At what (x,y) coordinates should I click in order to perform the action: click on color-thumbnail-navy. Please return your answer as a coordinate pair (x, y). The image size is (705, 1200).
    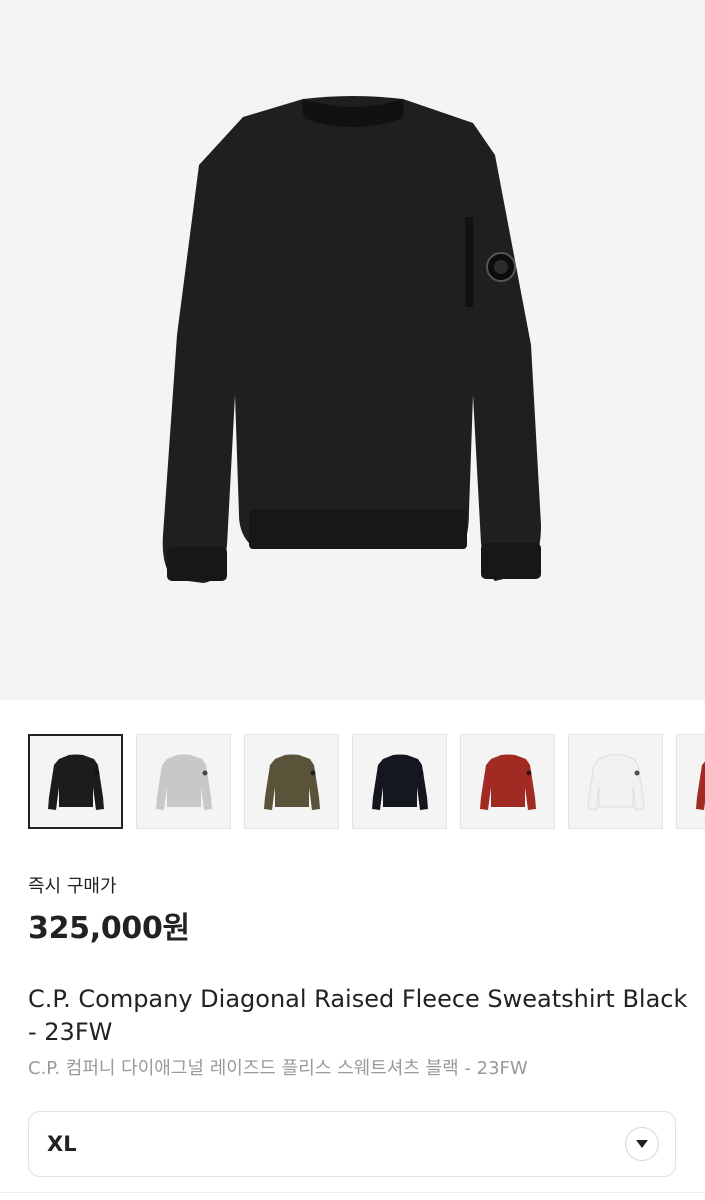
    Looking at the image, I should click on (399, 781).